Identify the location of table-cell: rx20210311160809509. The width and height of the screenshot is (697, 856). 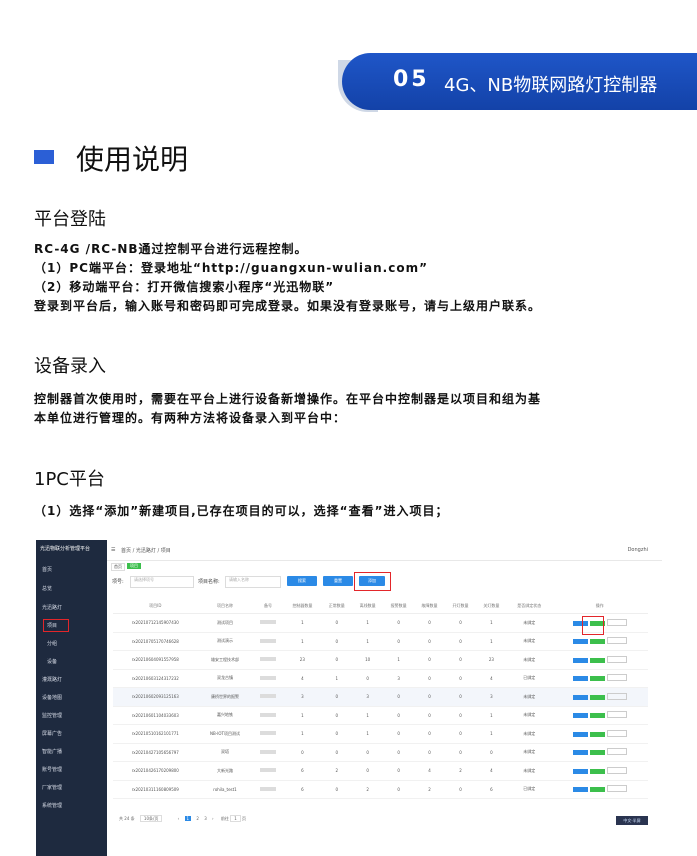
(155, 789).